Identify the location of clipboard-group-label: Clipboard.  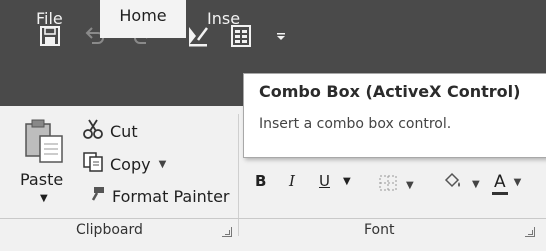
(109, 230).